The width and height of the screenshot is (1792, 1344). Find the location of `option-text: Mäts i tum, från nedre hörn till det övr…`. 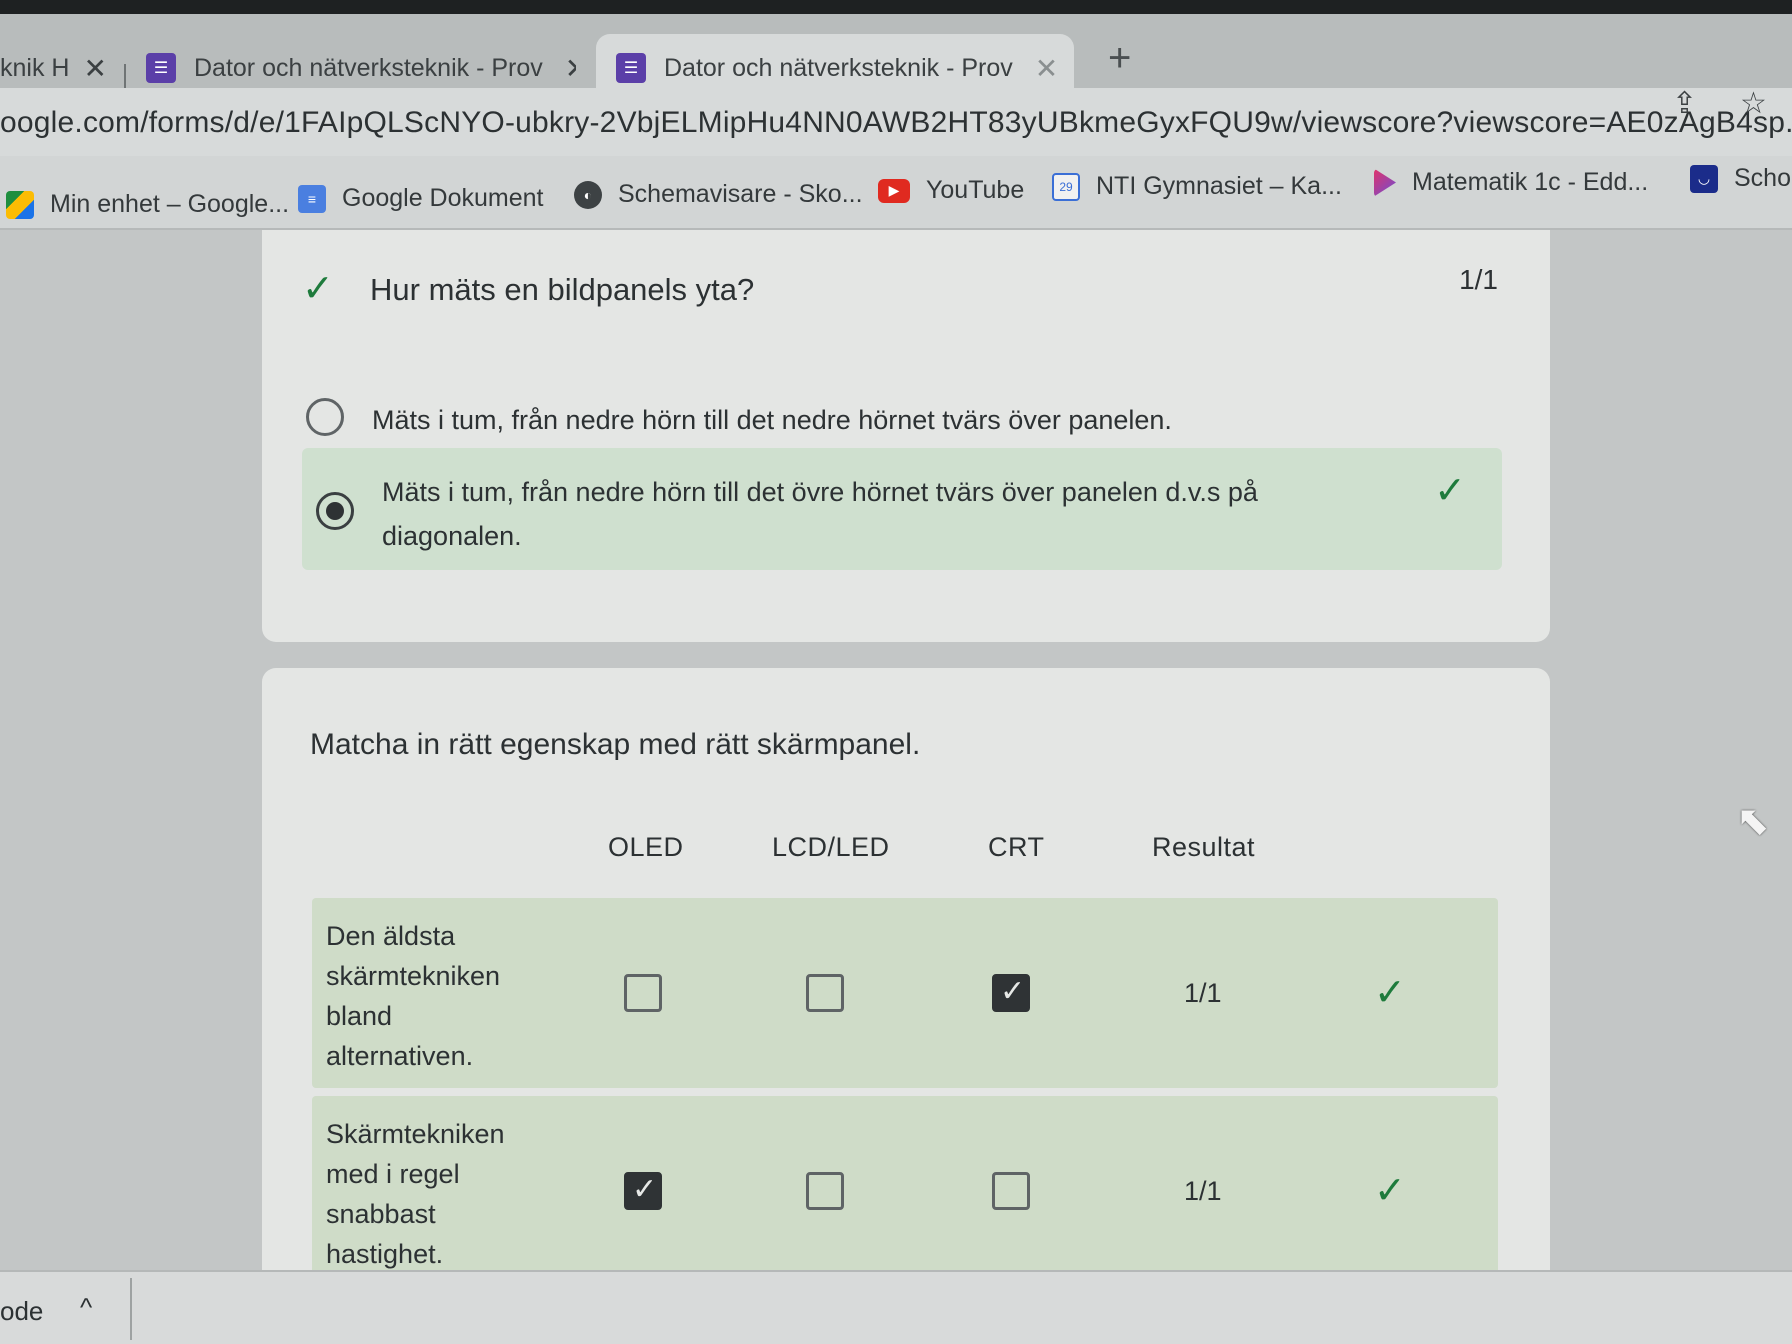

option-text: Mäts i tum, från nedre hörn till det övr… is located at coordinates (820, 514).